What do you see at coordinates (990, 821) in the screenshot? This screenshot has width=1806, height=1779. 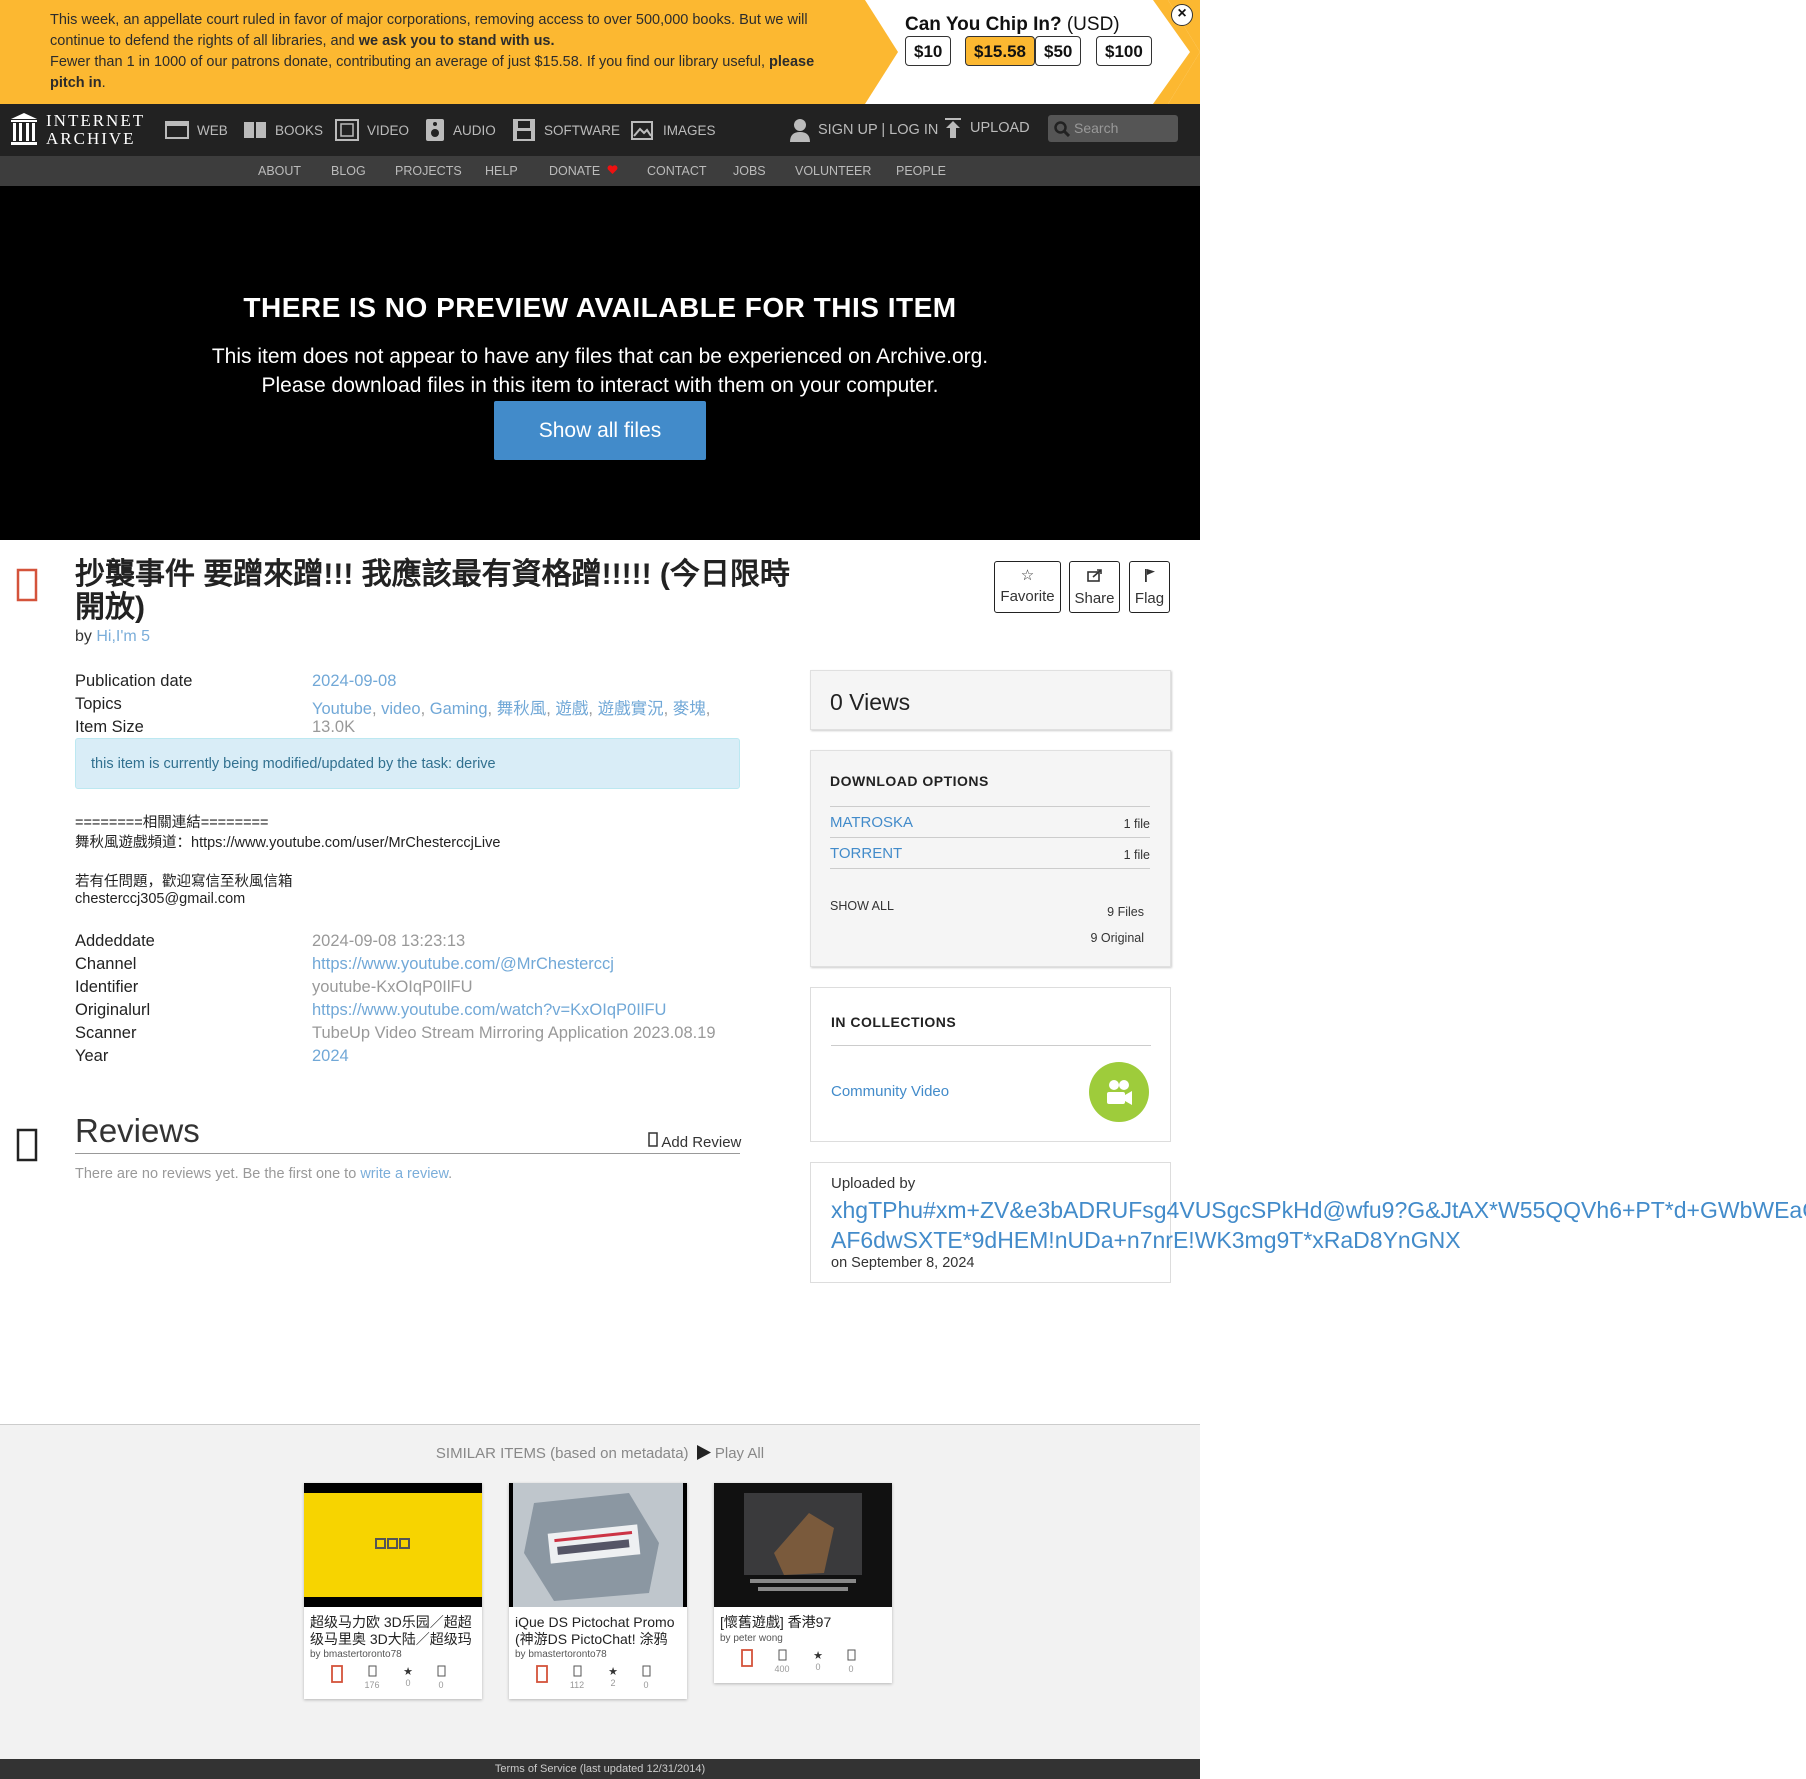 I see `download-format-row: MATROSKA 1 file` at bounding box center [990, 821].